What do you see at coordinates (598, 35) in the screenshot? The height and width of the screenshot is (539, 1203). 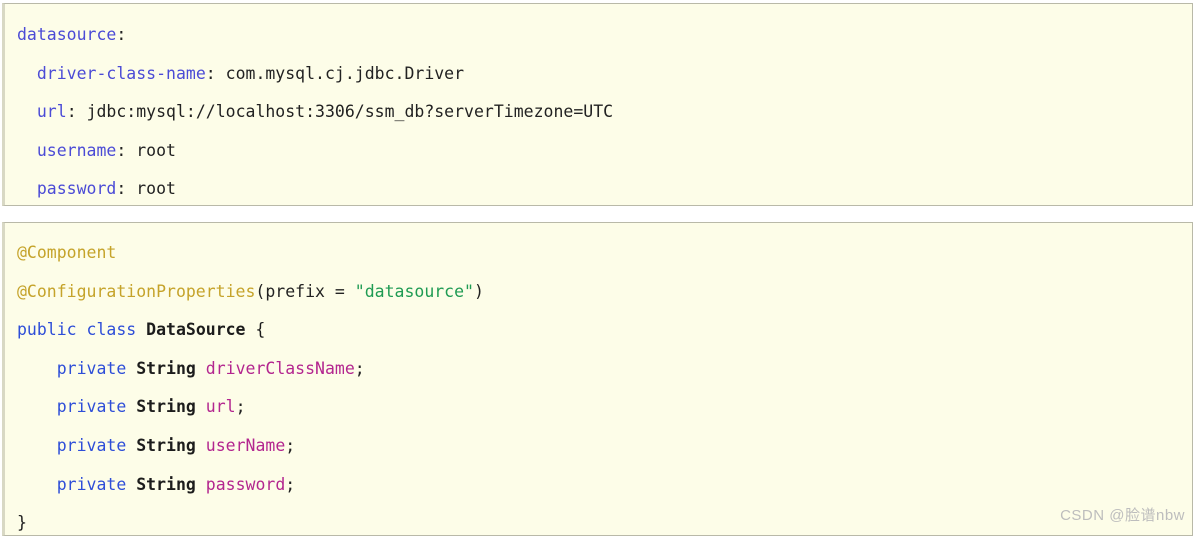 I see `code-line: datasource:` at bounding box center [598, 35].